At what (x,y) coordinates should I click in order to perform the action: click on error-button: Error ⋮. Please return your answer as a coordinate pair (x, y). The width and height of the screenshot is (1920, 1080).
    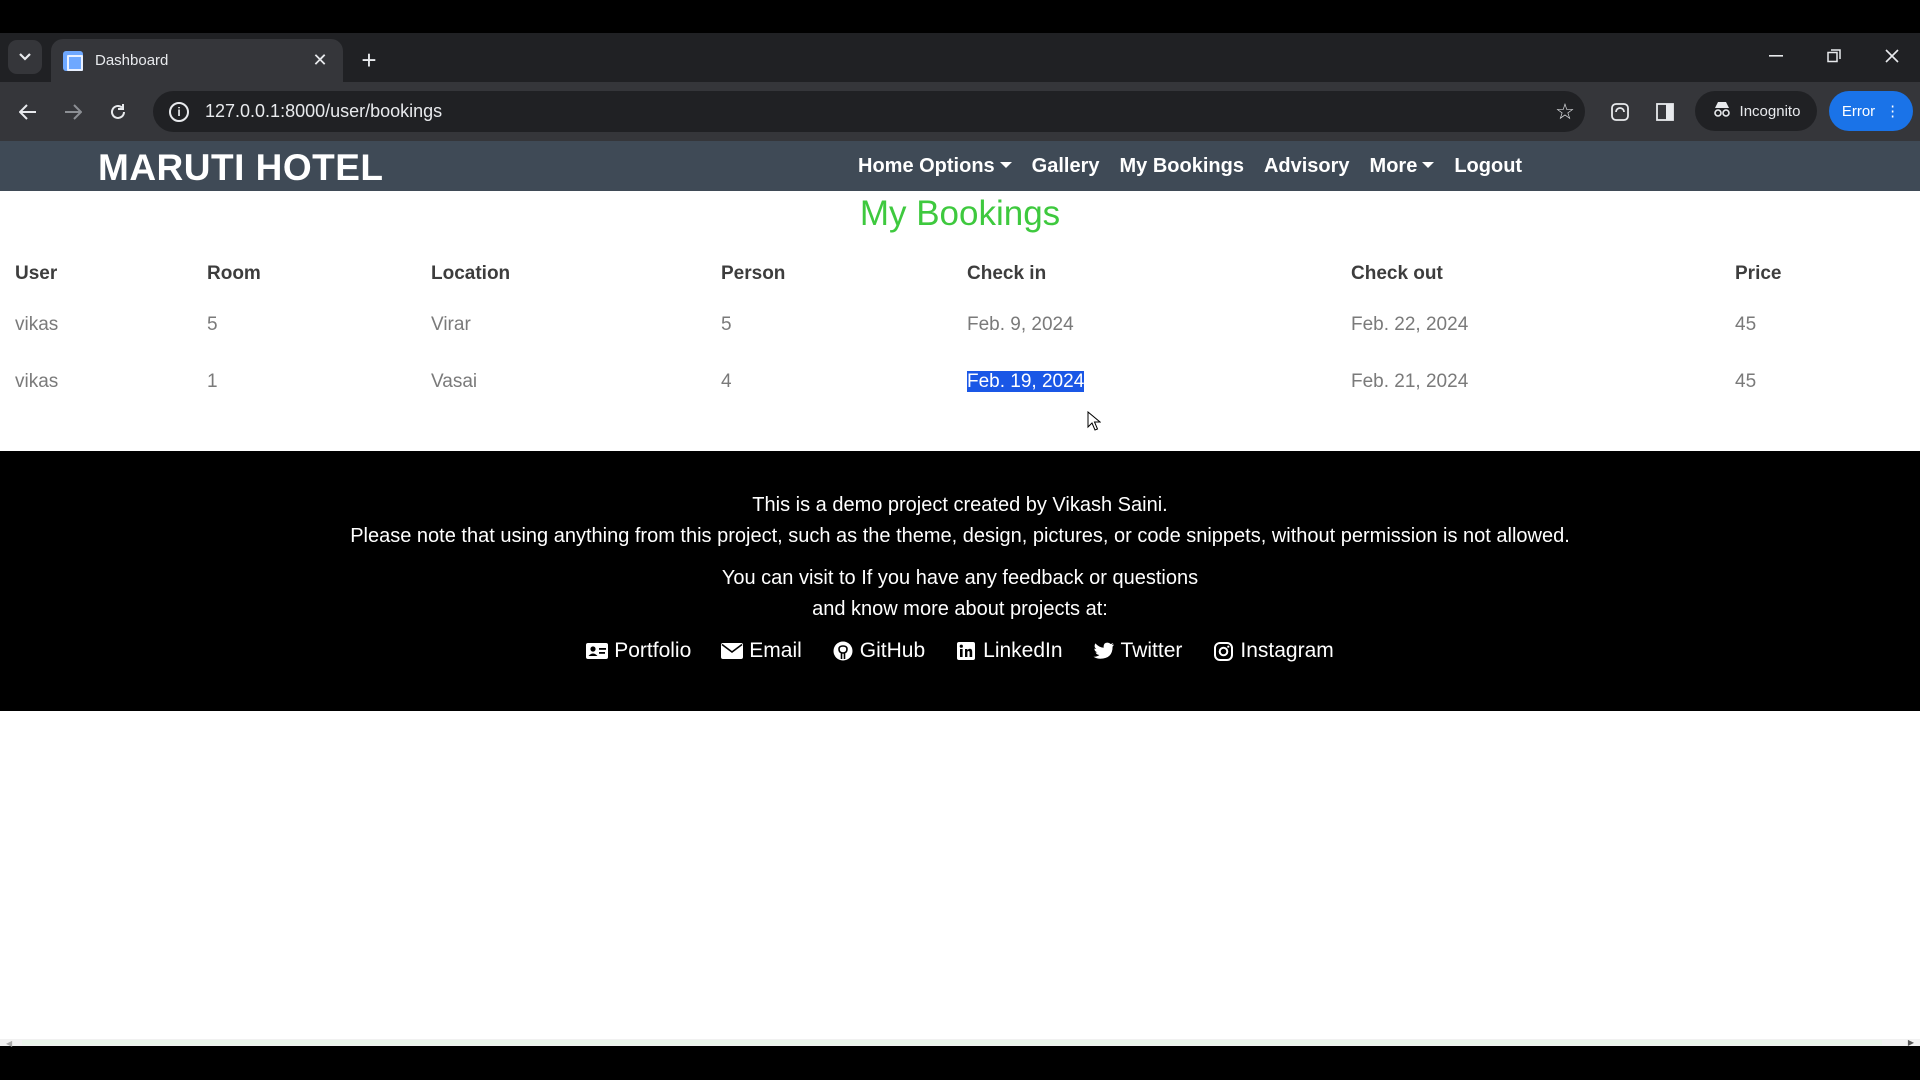
    Looking at the image, I should click on (1871, 111).